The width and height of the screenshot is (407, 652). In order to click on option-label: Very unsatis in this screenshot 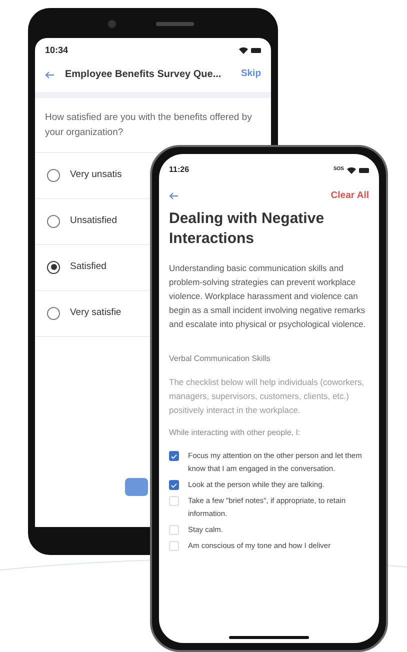, I will do `click(96, 175)`.